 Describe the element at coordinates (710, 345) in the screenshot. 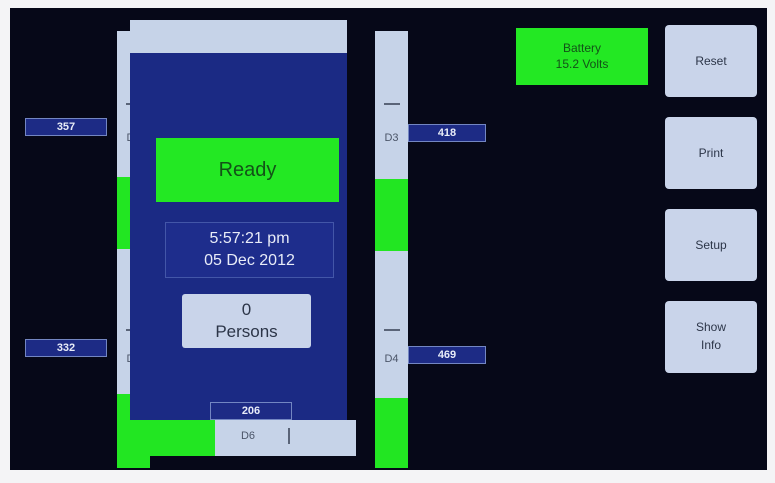

I see `show-info-label-2: Info` at that location.